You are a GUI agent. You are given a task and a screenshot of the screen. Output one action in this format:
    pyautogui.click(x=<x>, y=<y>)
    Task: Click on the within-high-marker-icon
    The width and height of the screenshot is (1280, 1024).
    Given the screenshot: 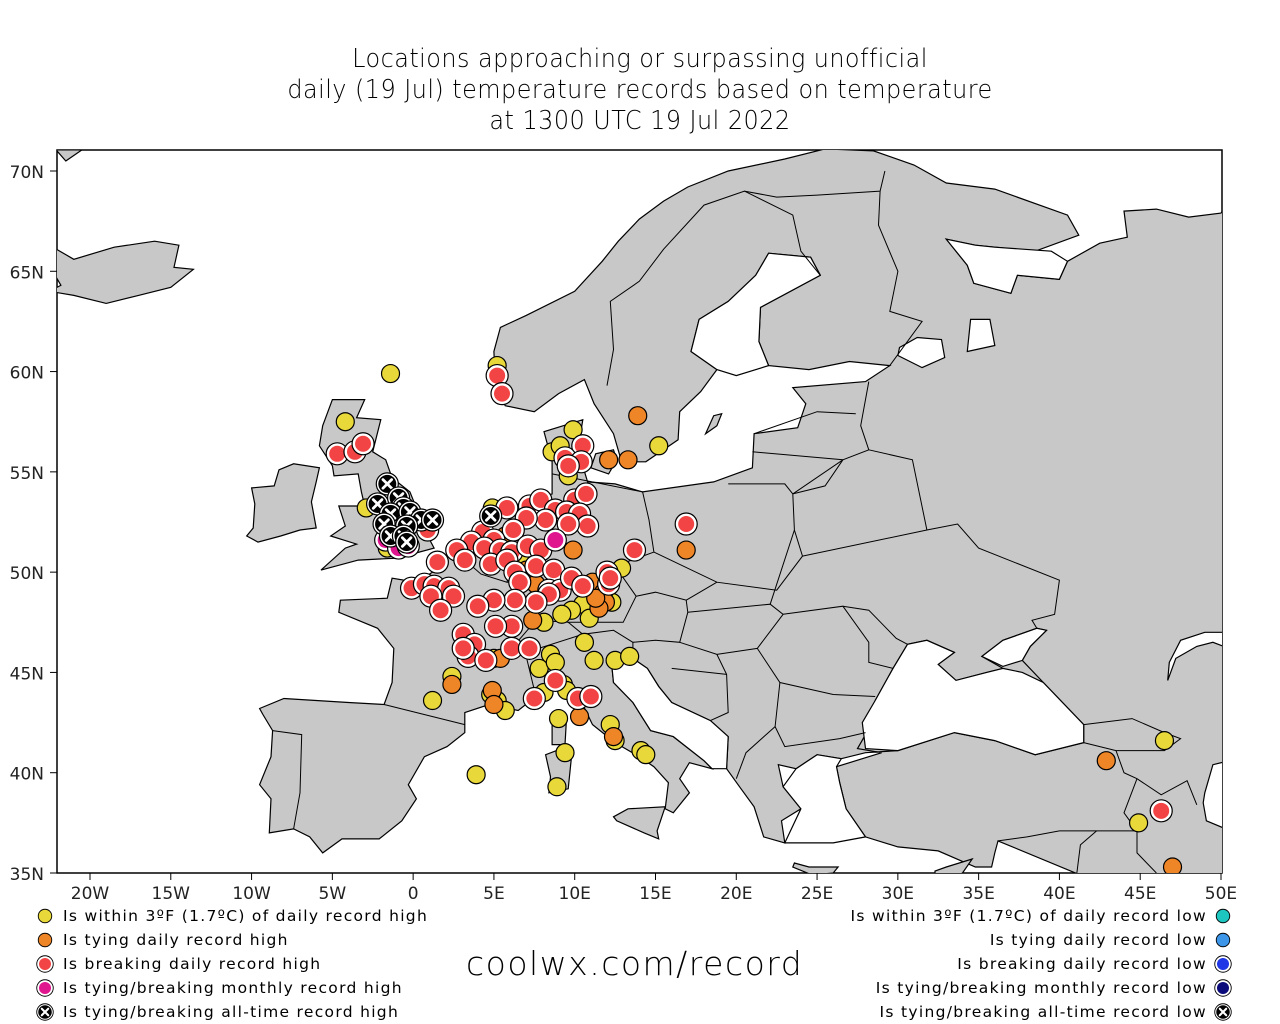 What is the action you would take?
    pyautogui.click(x=45, y=916)
    